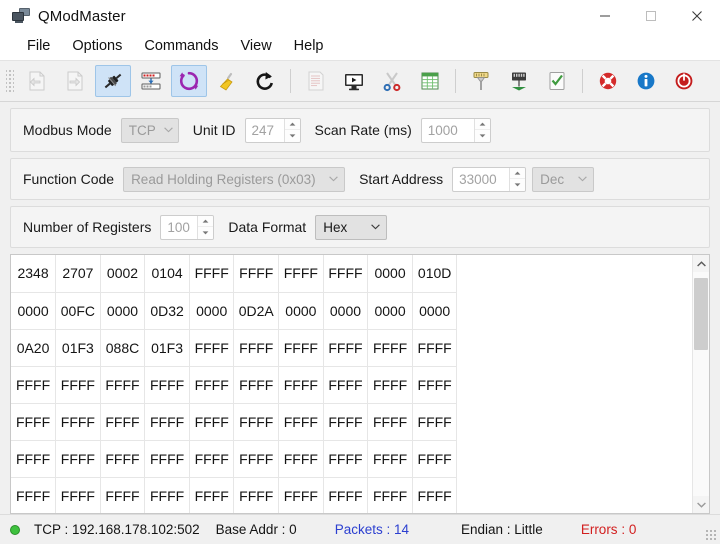 The image size is (720, 544). Describe the element at coordinates (316, 81) in the screenshot. I see `log-button` at that location.